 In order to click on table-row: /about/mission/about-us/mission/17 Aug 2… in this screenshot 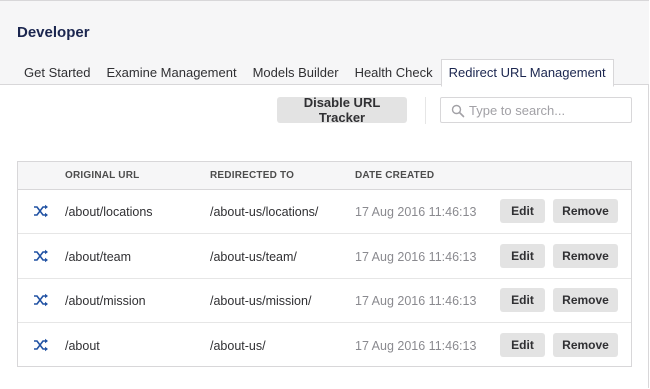, I will do `click(324, 300)`.